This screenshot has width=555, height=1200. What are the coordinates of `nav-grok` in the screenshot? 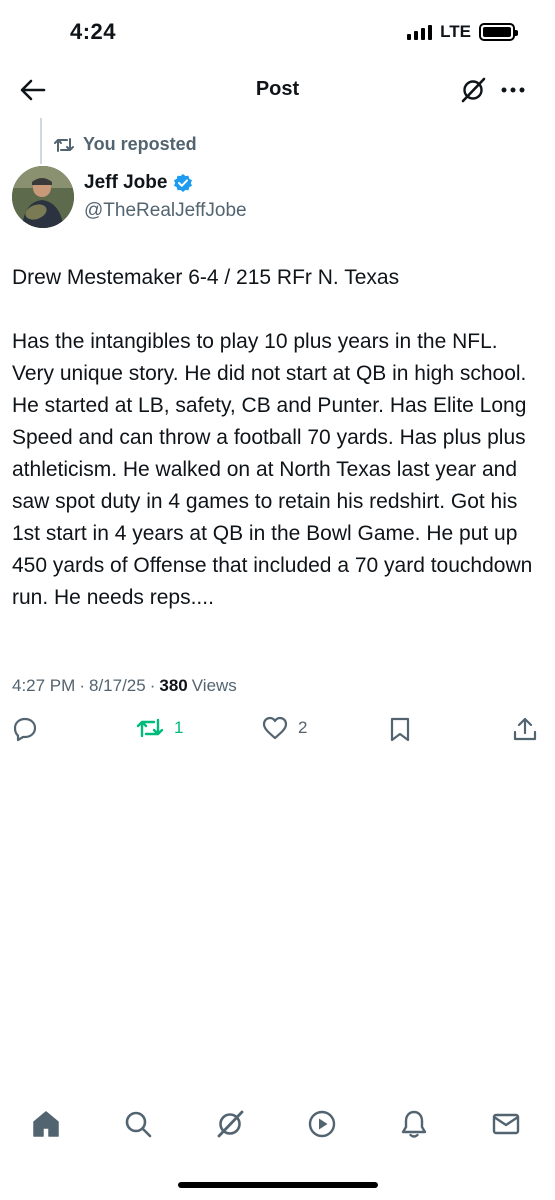 It's located at (230, 1124).